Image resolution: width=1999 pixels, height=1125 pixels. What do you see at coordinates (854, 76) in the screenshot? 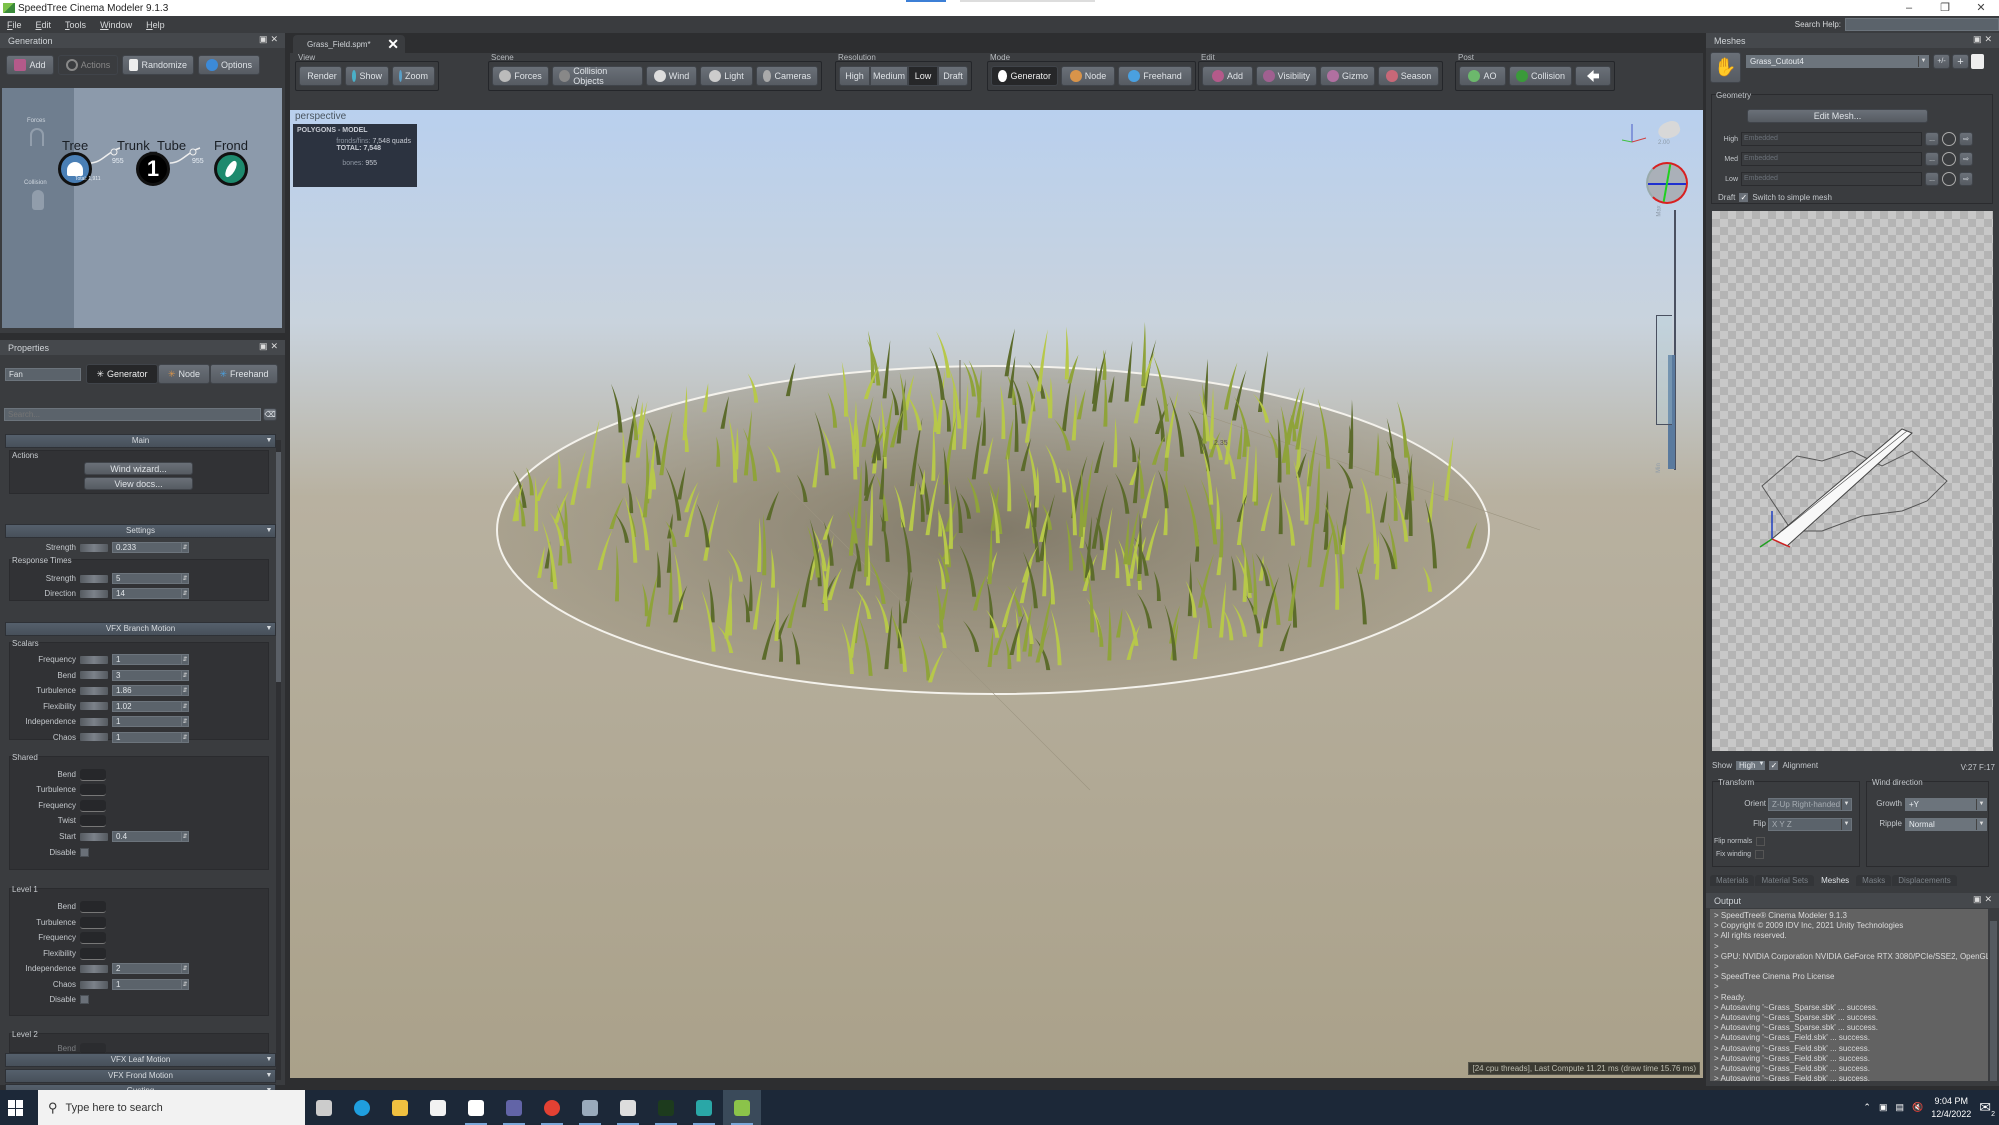
I see `toolbar-high-button: High` at bounding box center [854, 76].